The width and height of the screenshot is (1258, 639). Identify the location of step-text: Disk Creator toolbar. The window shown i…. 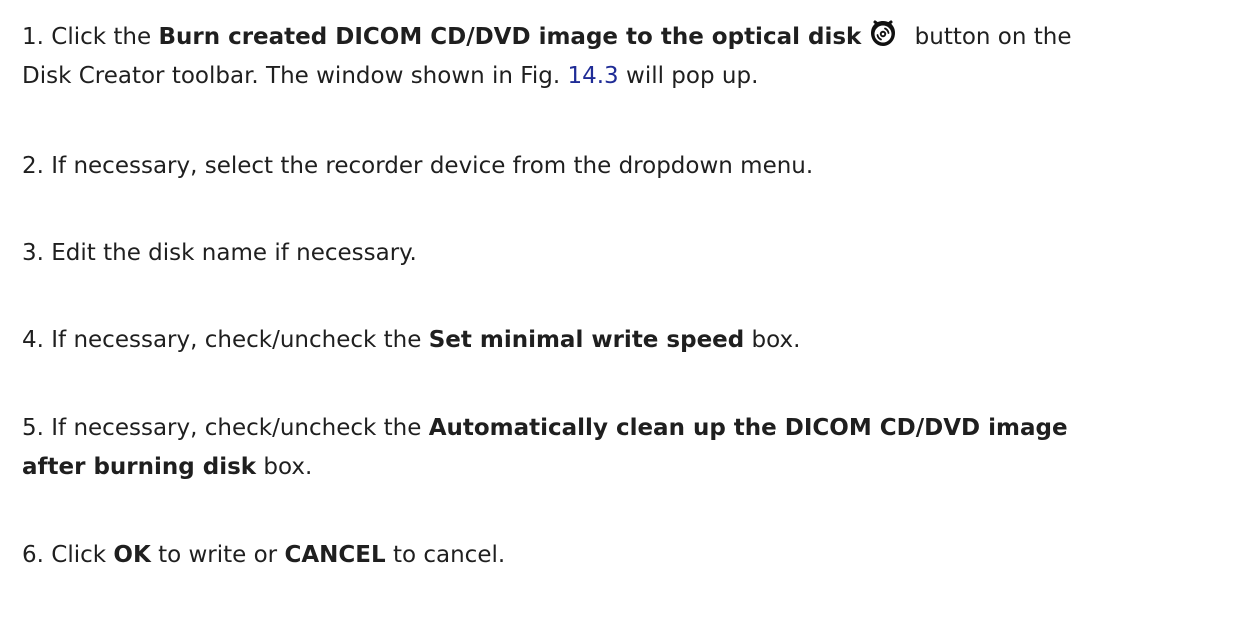
(295, 76).